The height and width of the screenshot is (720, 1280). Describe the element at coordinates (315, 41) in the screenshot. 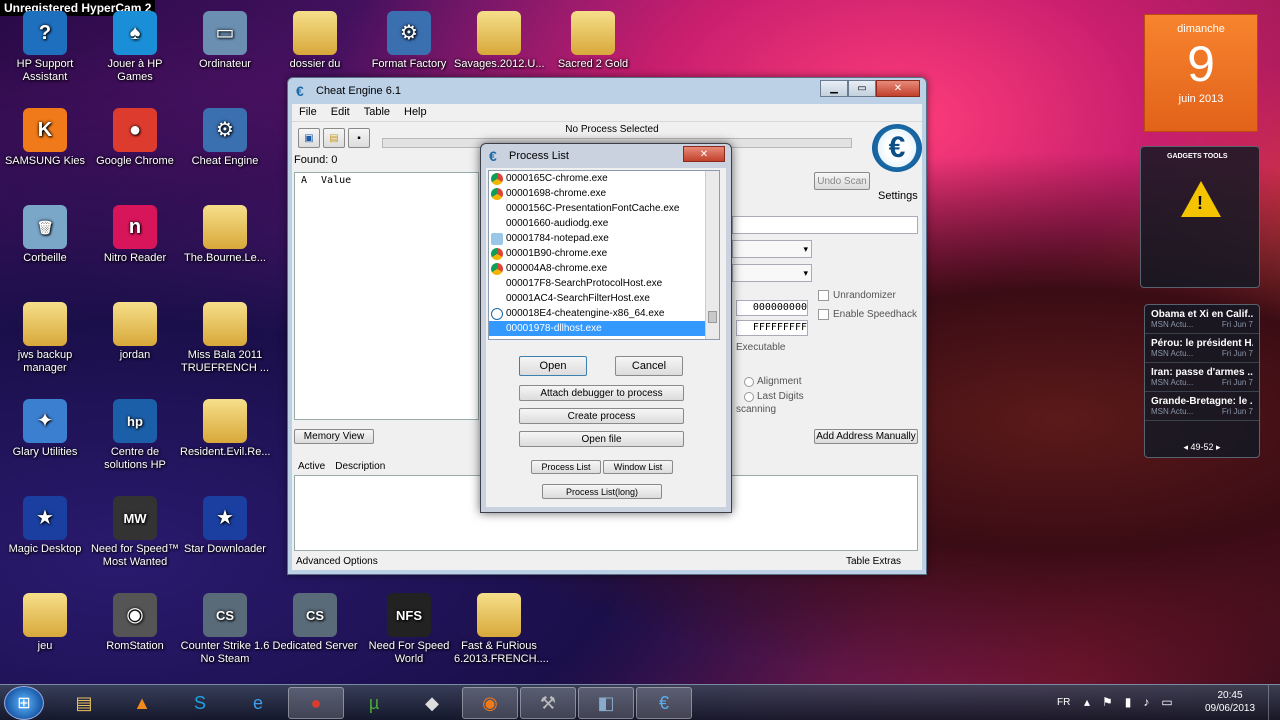

I see `desktop-icon: dossier du` at that location.